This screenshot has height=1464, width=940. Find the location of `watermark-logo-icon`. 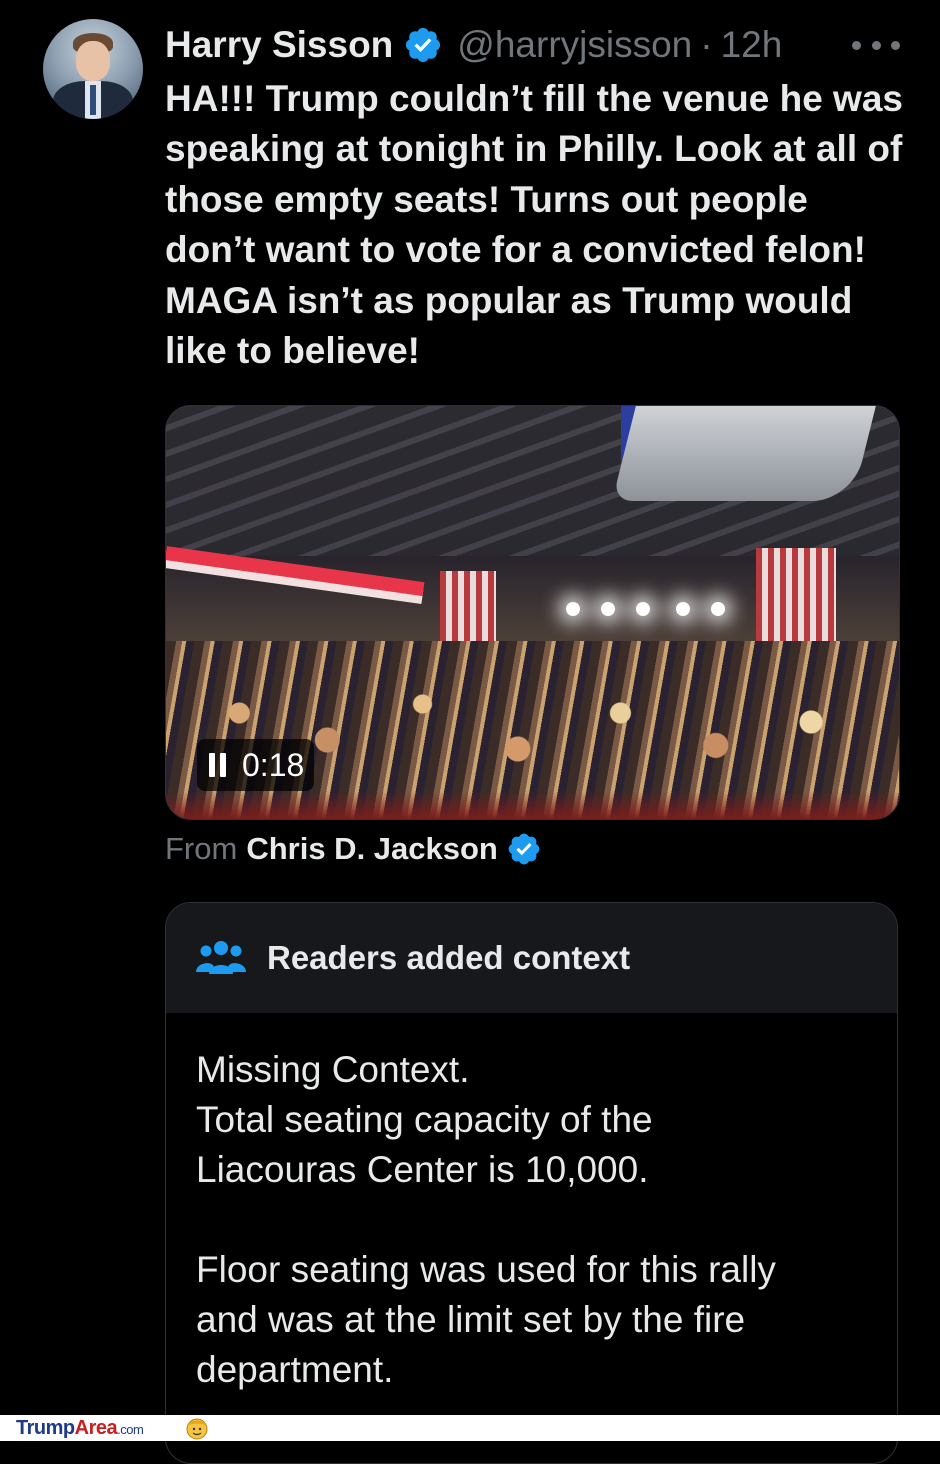

watermark-logo-icon is located at coordinates (197, 1429).